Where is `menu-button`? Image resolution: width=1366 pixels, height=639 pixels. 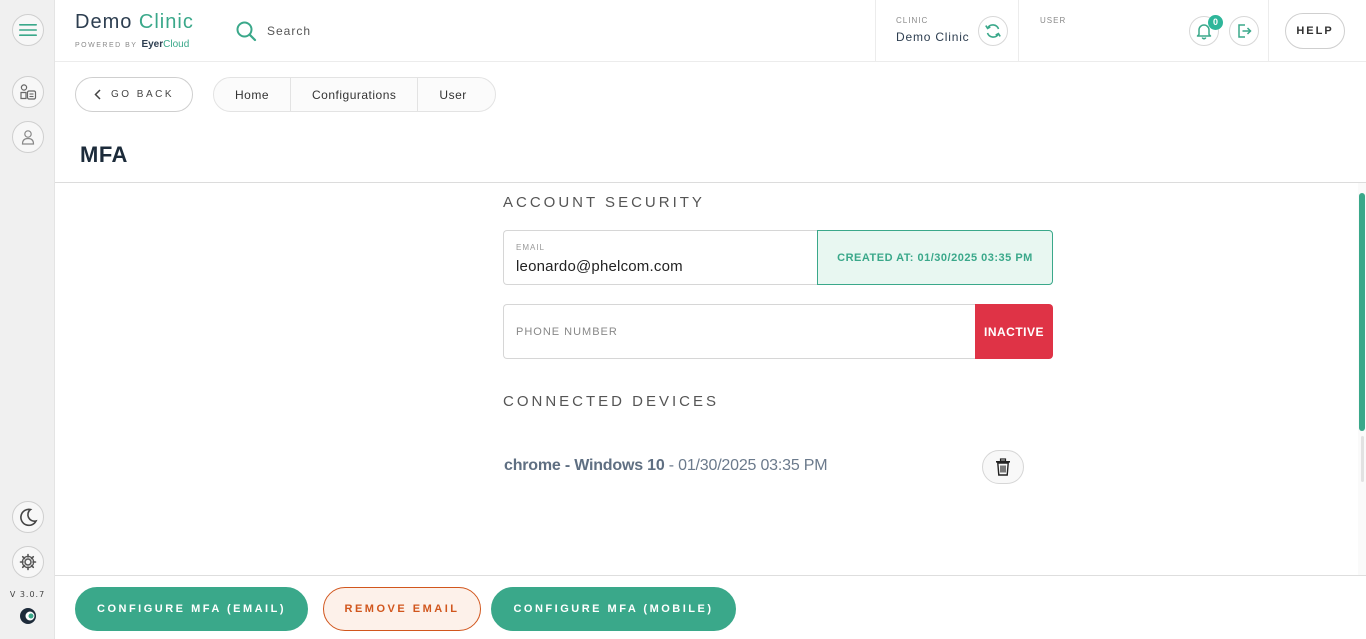 menu-button is located at coordinates (28, 30).